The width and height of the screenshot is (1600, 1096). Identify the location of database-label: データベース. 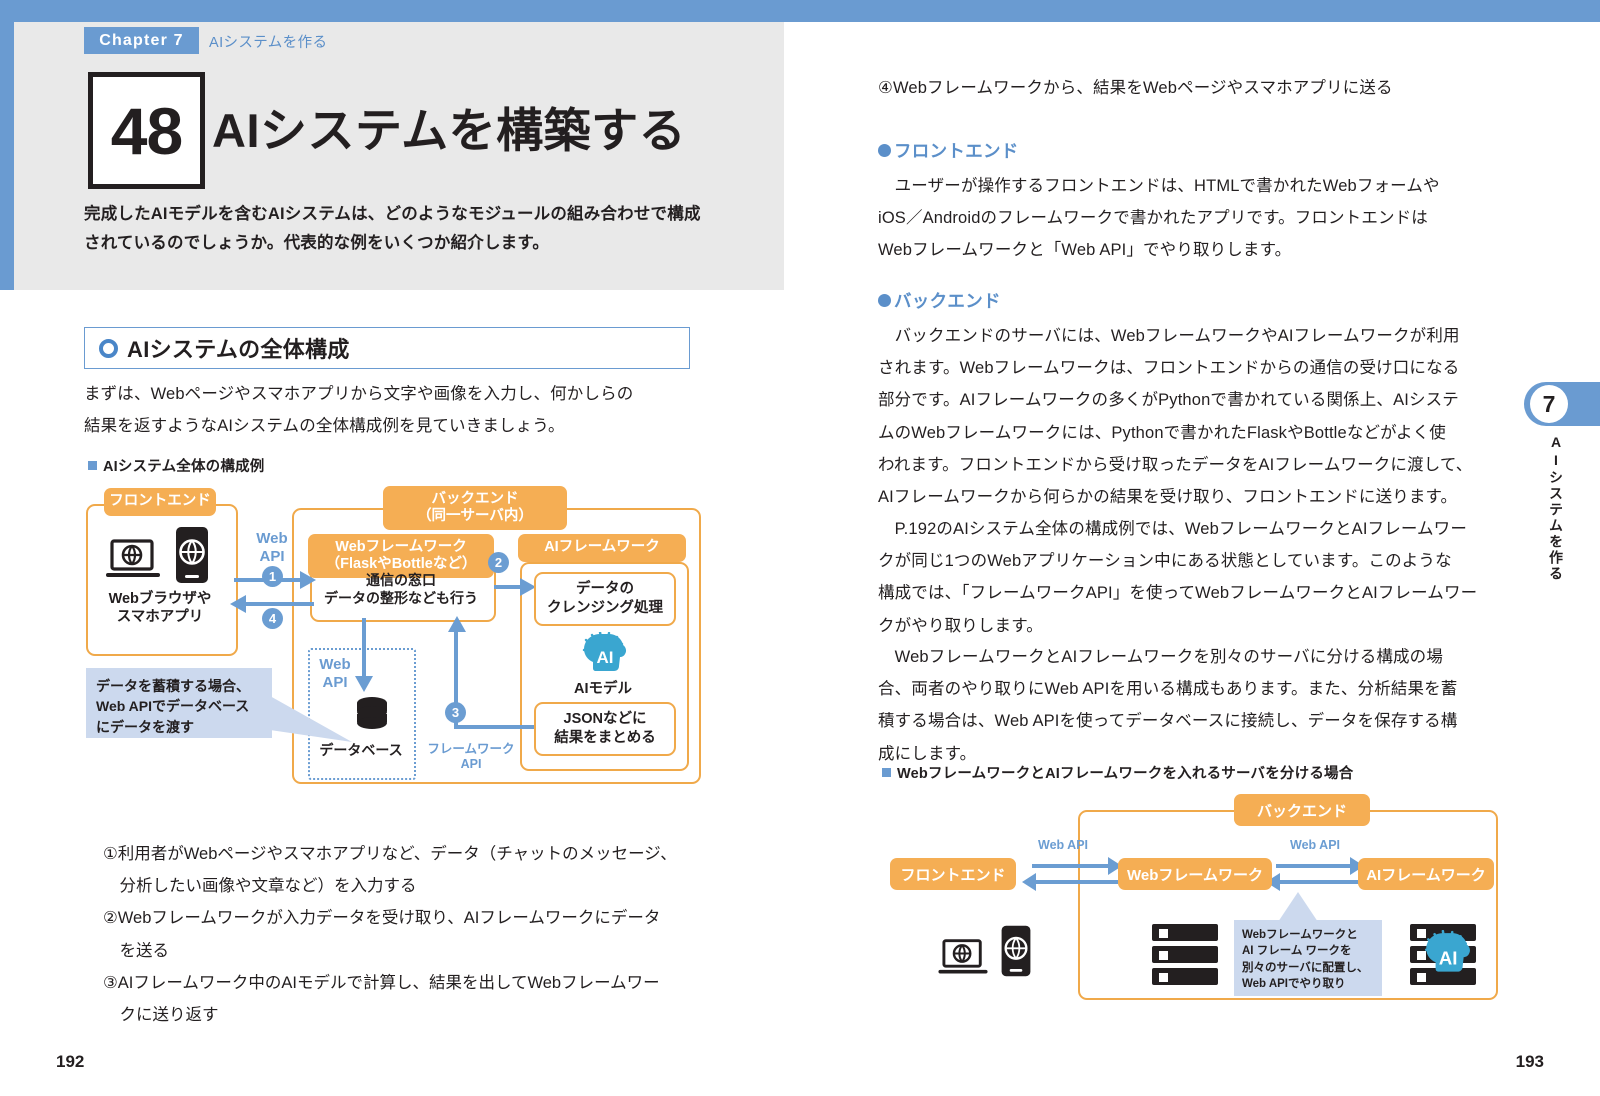
(361, 750).